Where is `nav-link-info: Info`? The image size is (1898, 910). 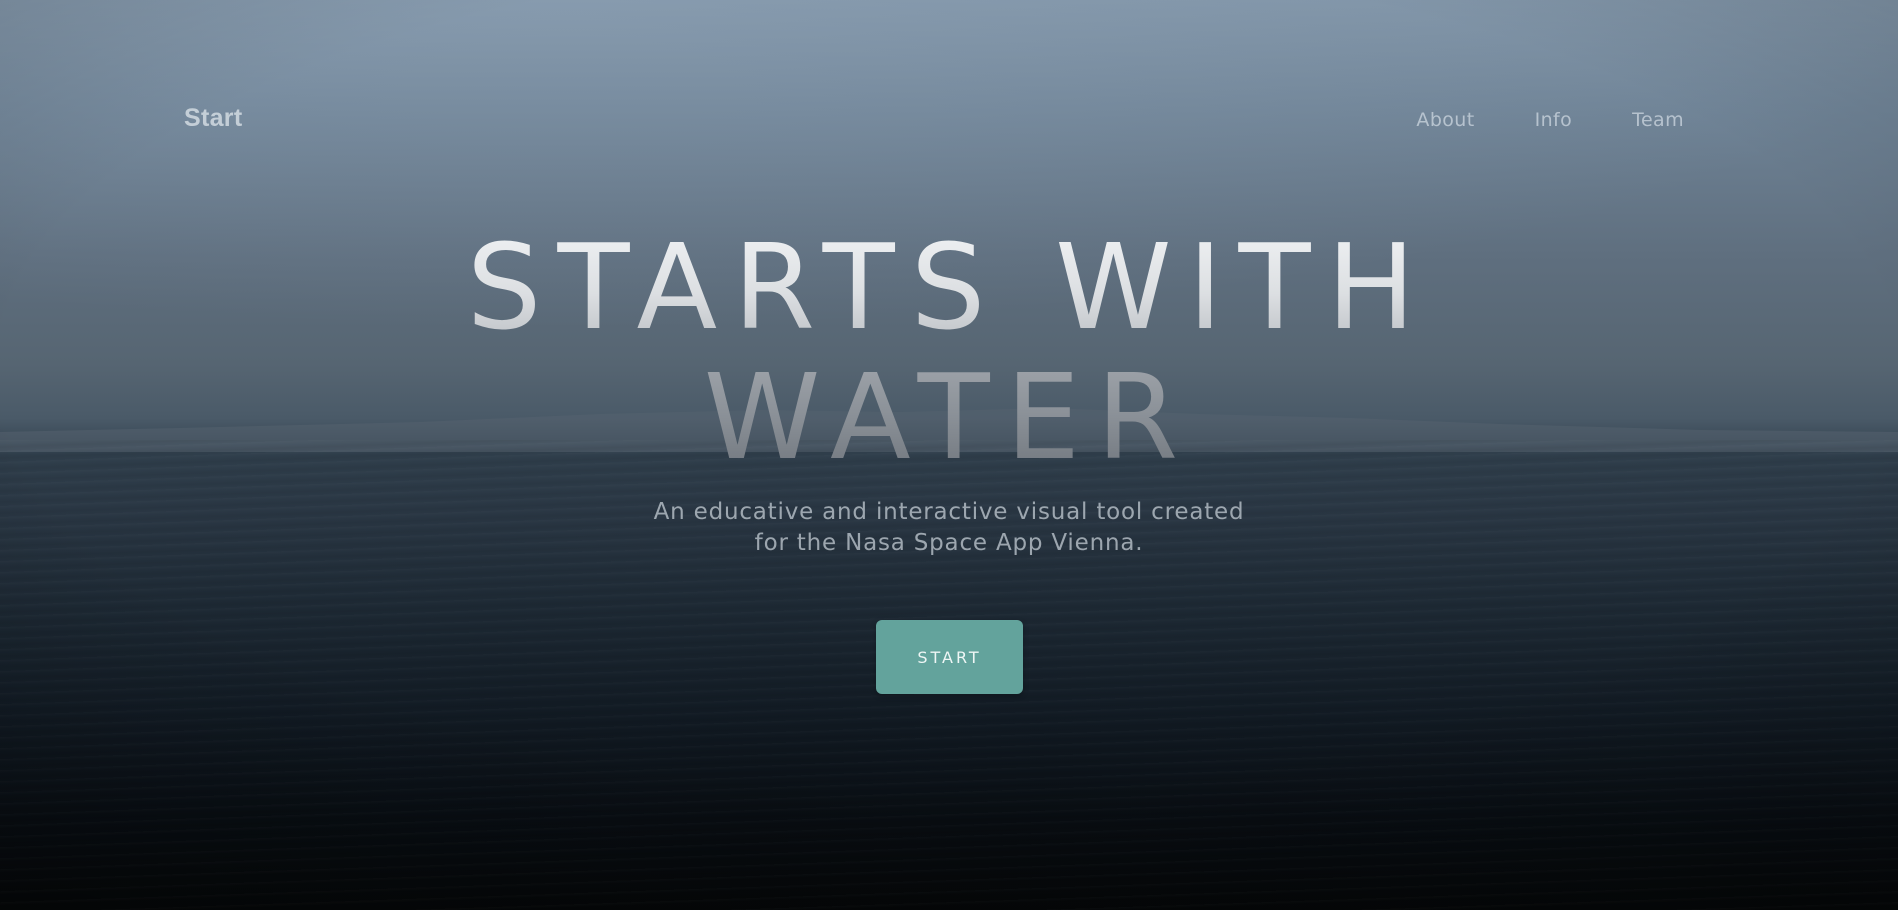 nav-link-info: Info is located at coordinates (1554, 120).